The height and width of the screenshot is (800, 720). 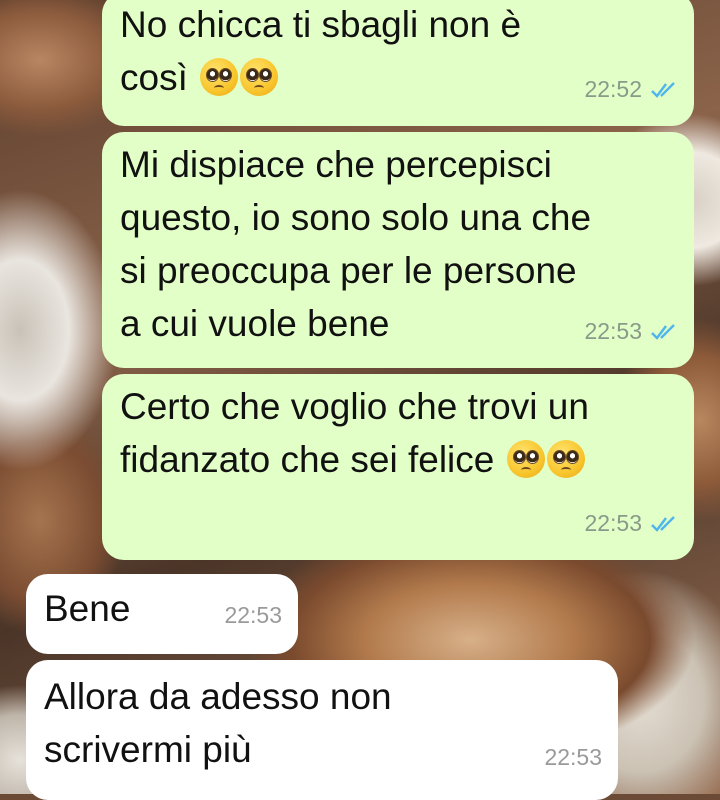 What do you see at coordinates (398, 63) in the screenshot?
I see `outgoing-message: No chicca ti sbagli non è così 22:52` at bounding box center [398, 63].